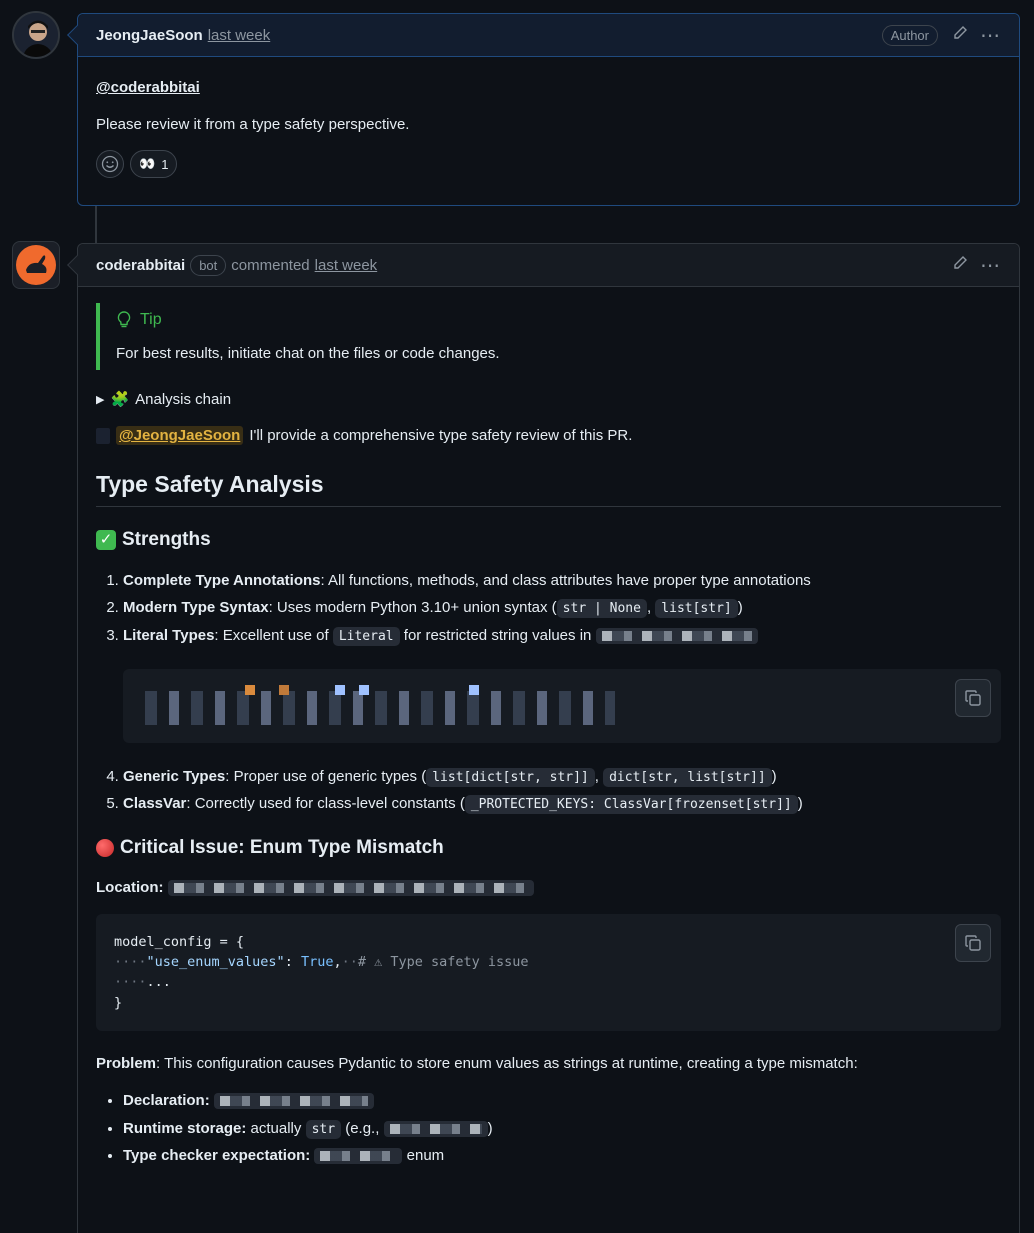  Describe the element at coordinates (548, 265) in the screenshot. I see `comment-header: coderabbitai bot commented last week ⋯` at that location.